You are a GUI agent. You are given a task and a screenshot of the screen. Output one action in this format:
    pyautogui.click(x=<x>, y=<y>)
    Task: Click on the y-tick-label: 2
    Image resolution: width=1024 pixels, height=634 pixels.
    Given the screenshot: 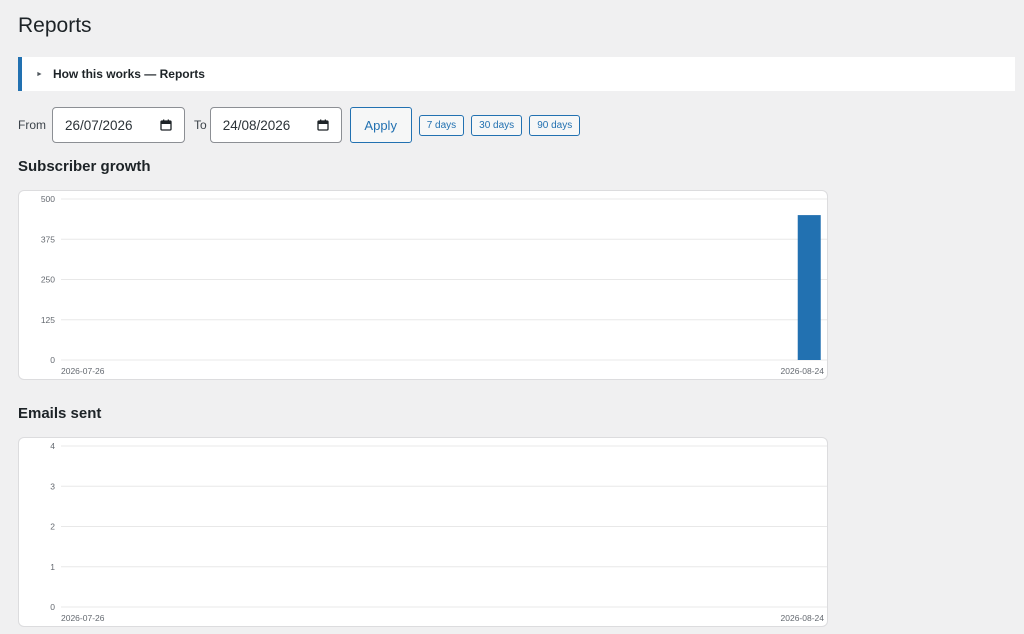 What is the action you would take?
    pyautogui.click(x=52, y=527)
    